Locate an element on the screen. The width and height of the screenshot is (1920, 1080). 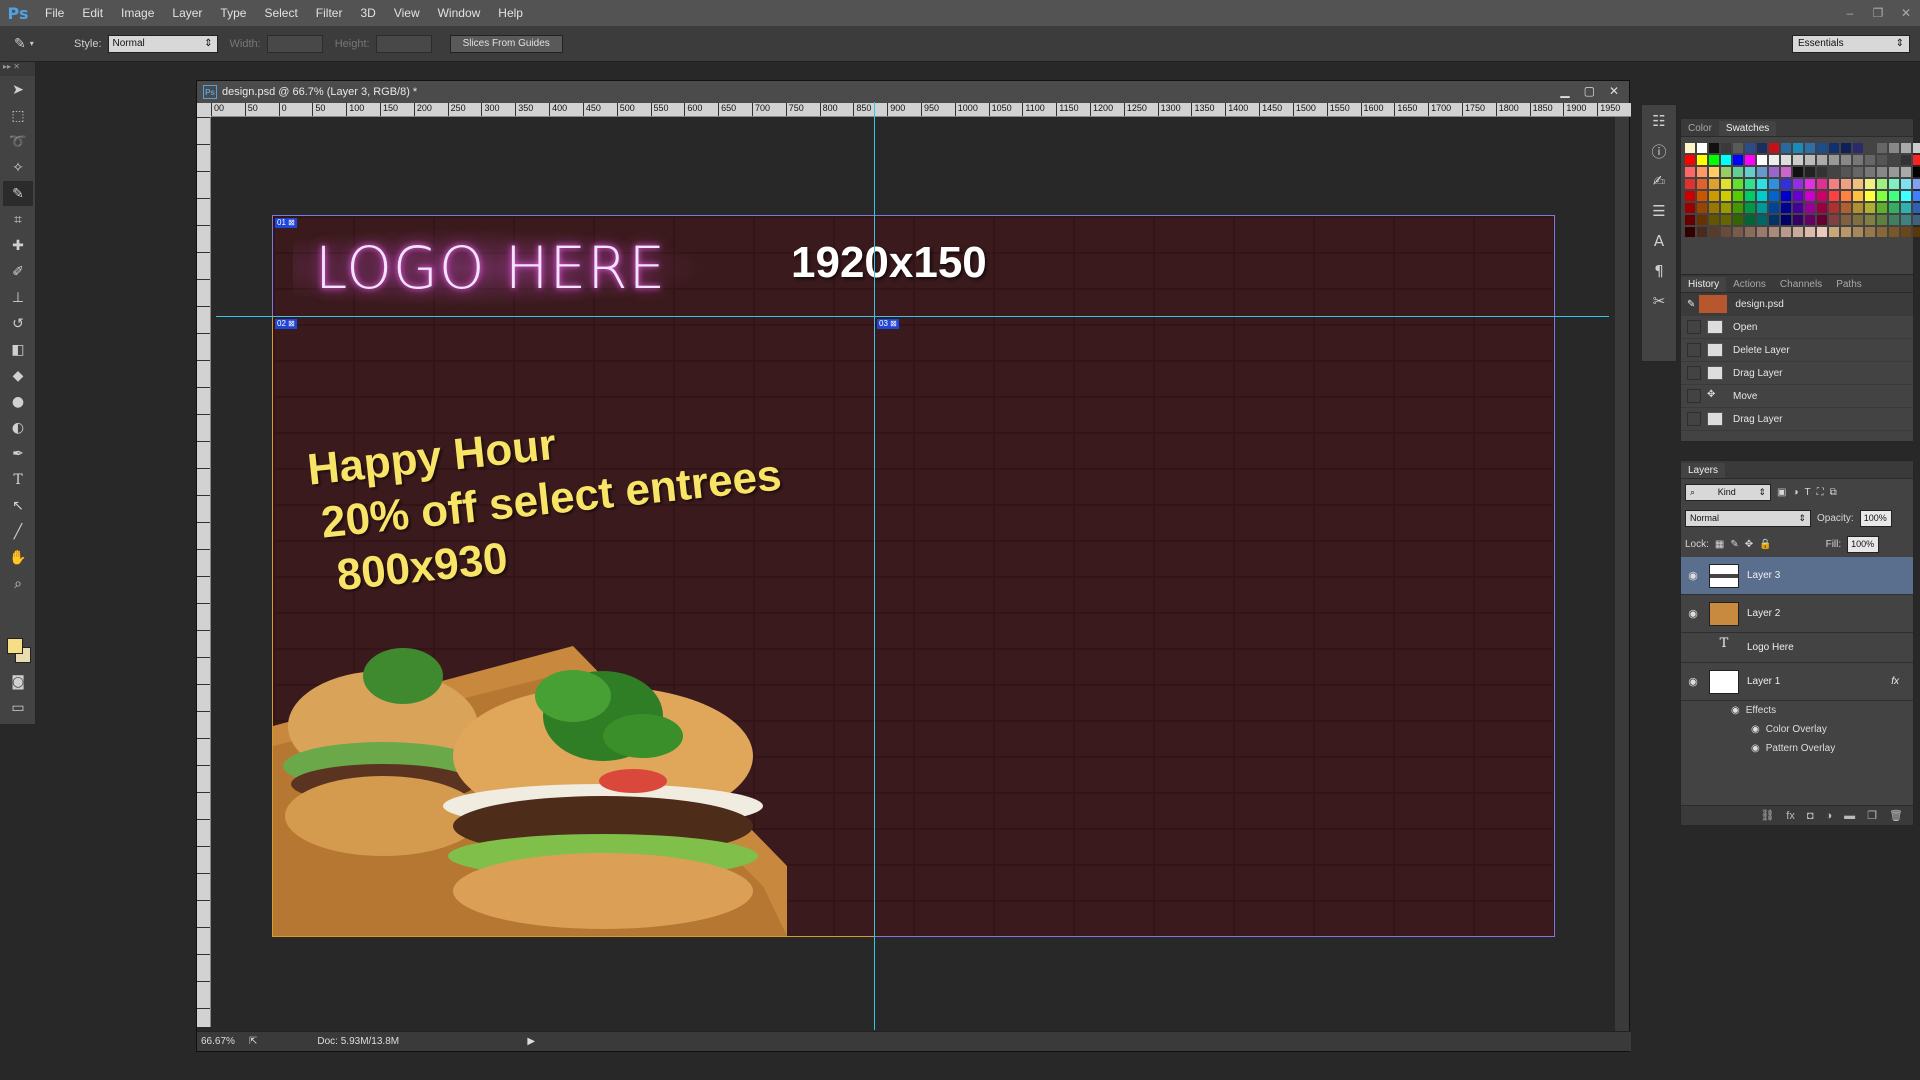
horizontal-guide is located at coordinates (912, 316).